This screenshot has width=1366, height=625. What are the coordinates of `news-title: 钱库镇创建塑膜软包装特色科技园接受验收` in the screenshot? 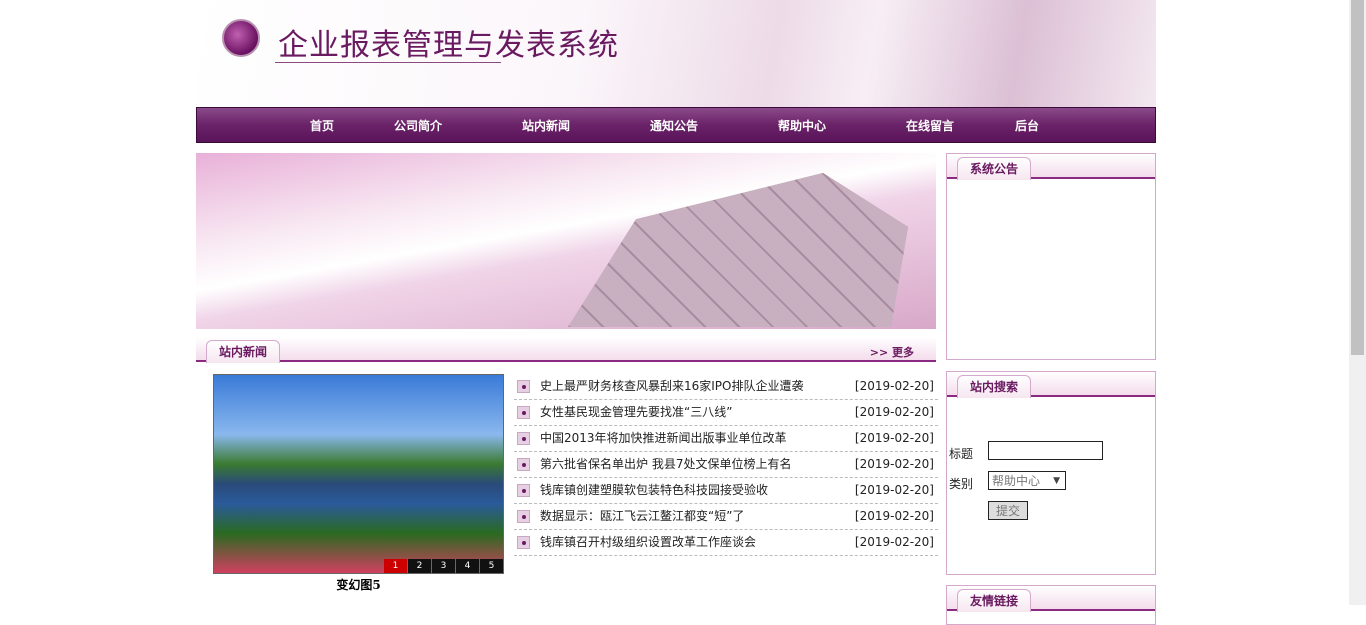 It's located at (654, 490).